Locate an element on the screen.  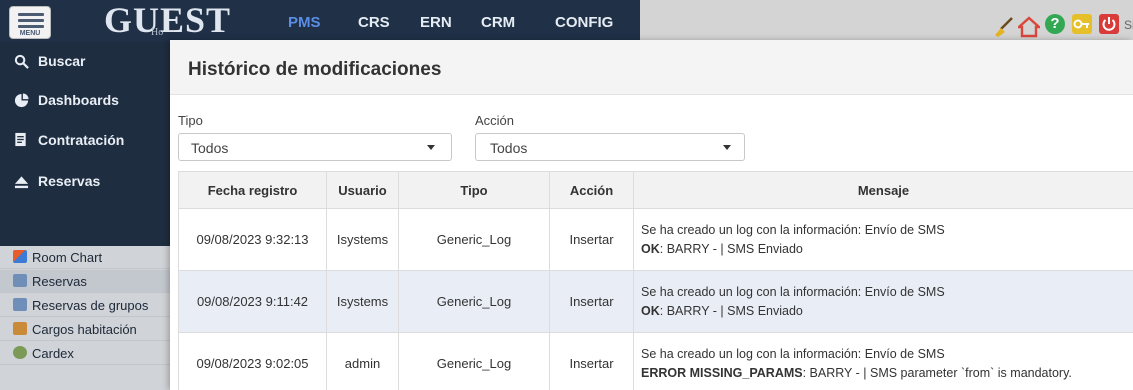
pie-chart-icon is located at coordinates (21, 100).